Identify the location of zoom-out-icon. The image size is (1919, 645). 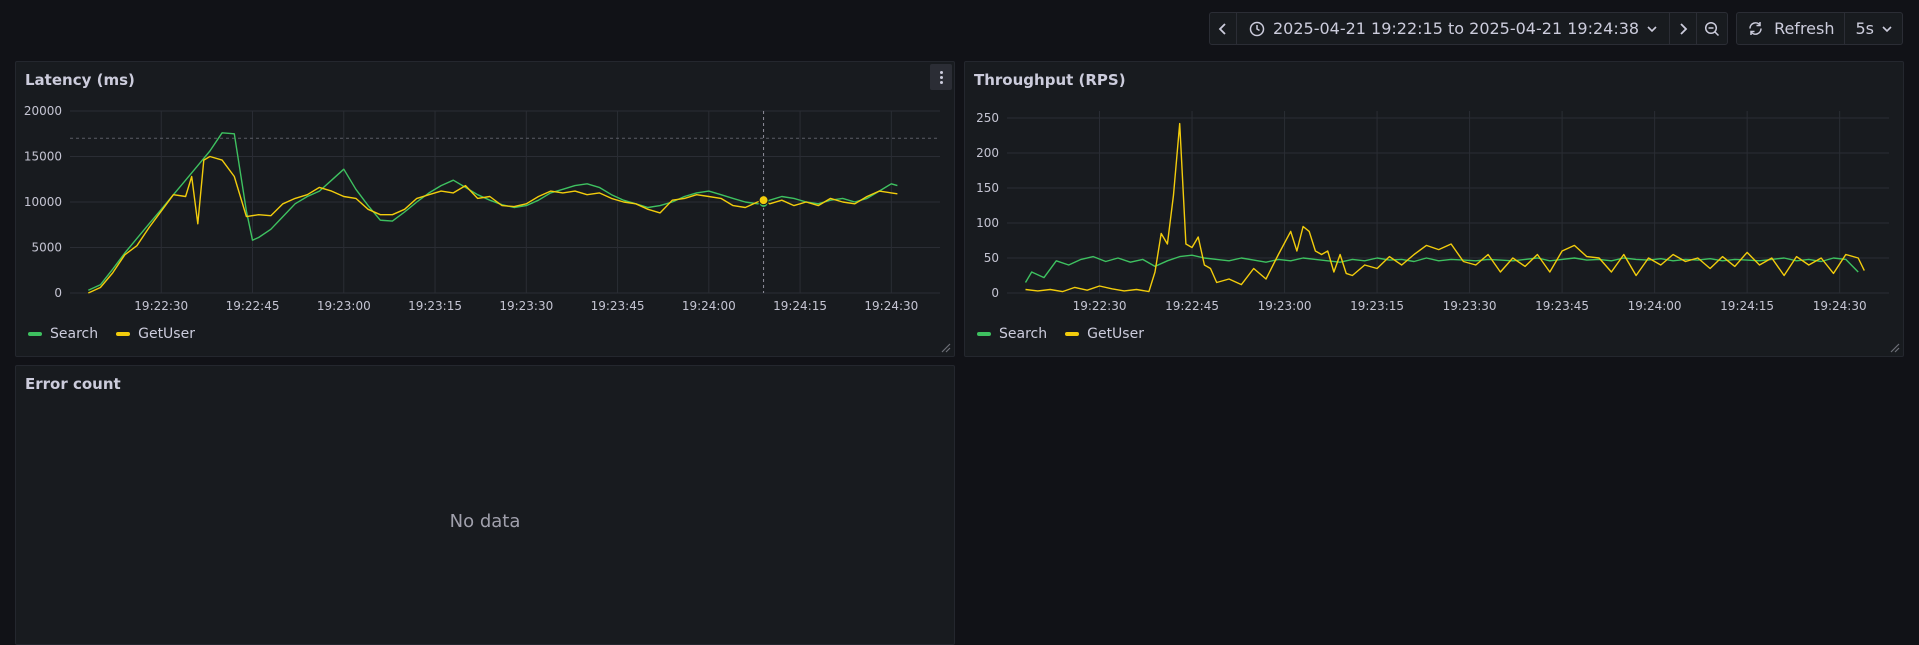
(1712, 28).